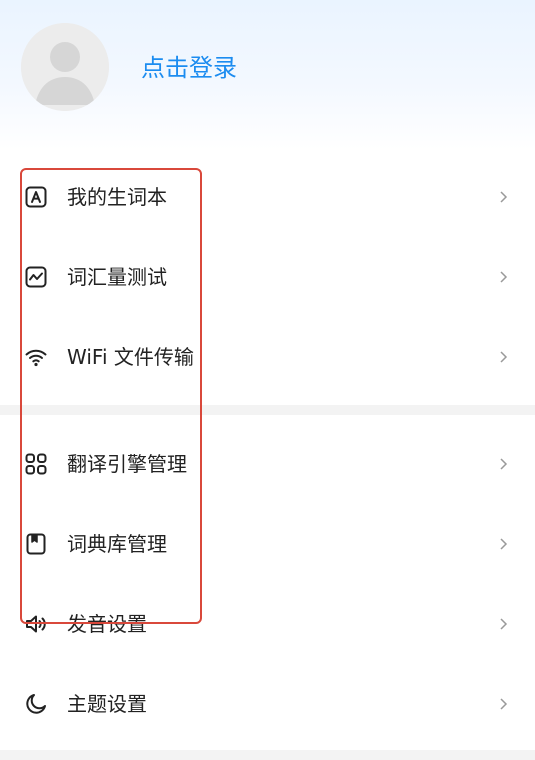 The width and height of the screenshot is (535, 760). Describe the element at coordinates (267, 277) in the screenshot. I see `menu-item-vocab-test: 词汇量测试` at that location.